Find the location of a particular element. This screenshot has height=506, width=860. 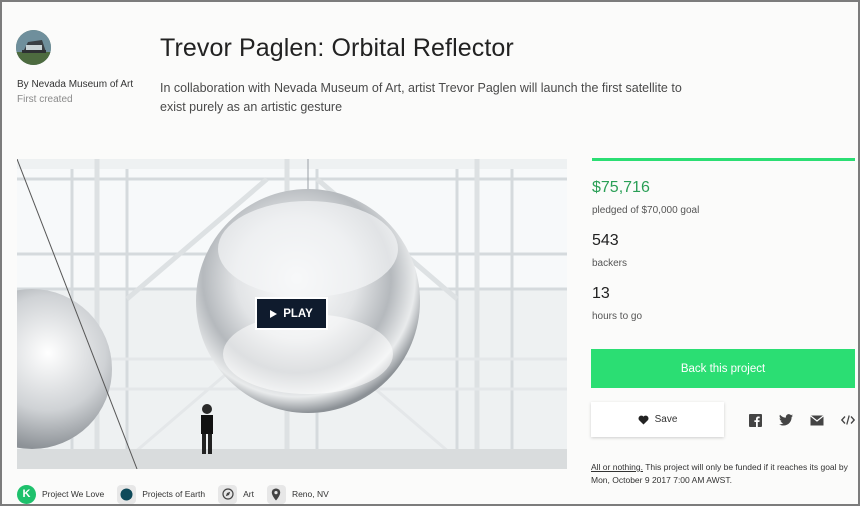

save-button: Save is located at coordinates (657, 419).